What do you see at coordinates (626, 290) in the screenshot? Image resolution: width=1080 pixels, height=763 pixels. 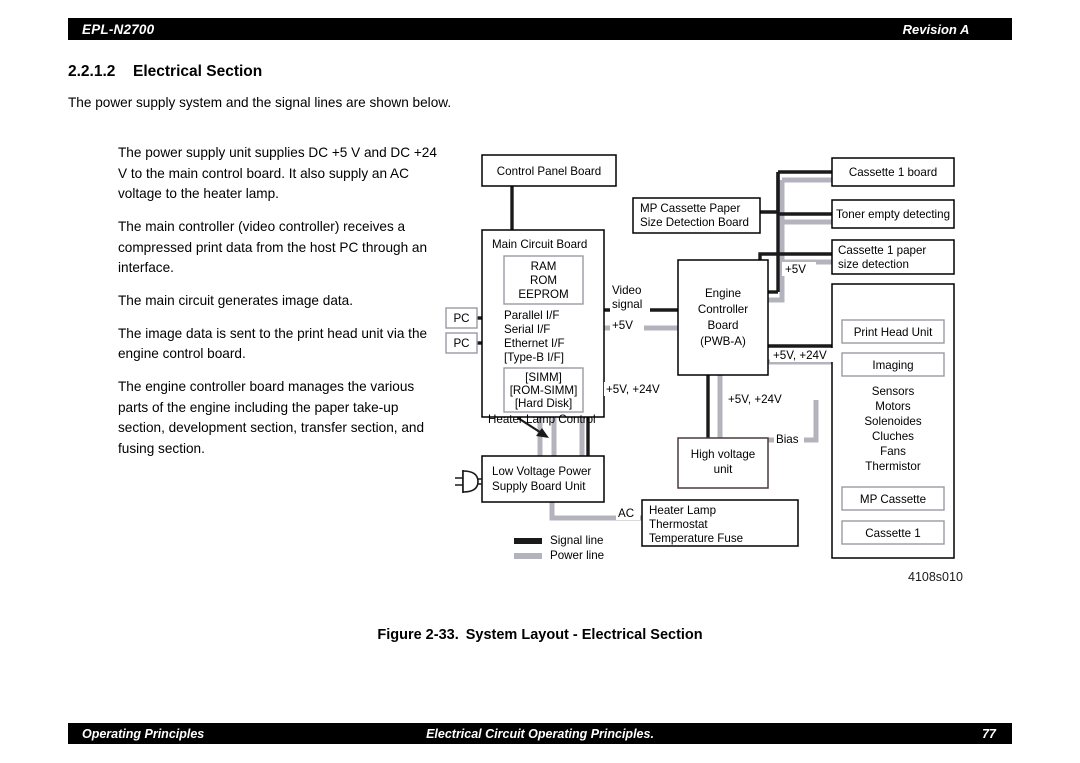 I see `video-signal-line1: Video` at bounding box center [626, 290].